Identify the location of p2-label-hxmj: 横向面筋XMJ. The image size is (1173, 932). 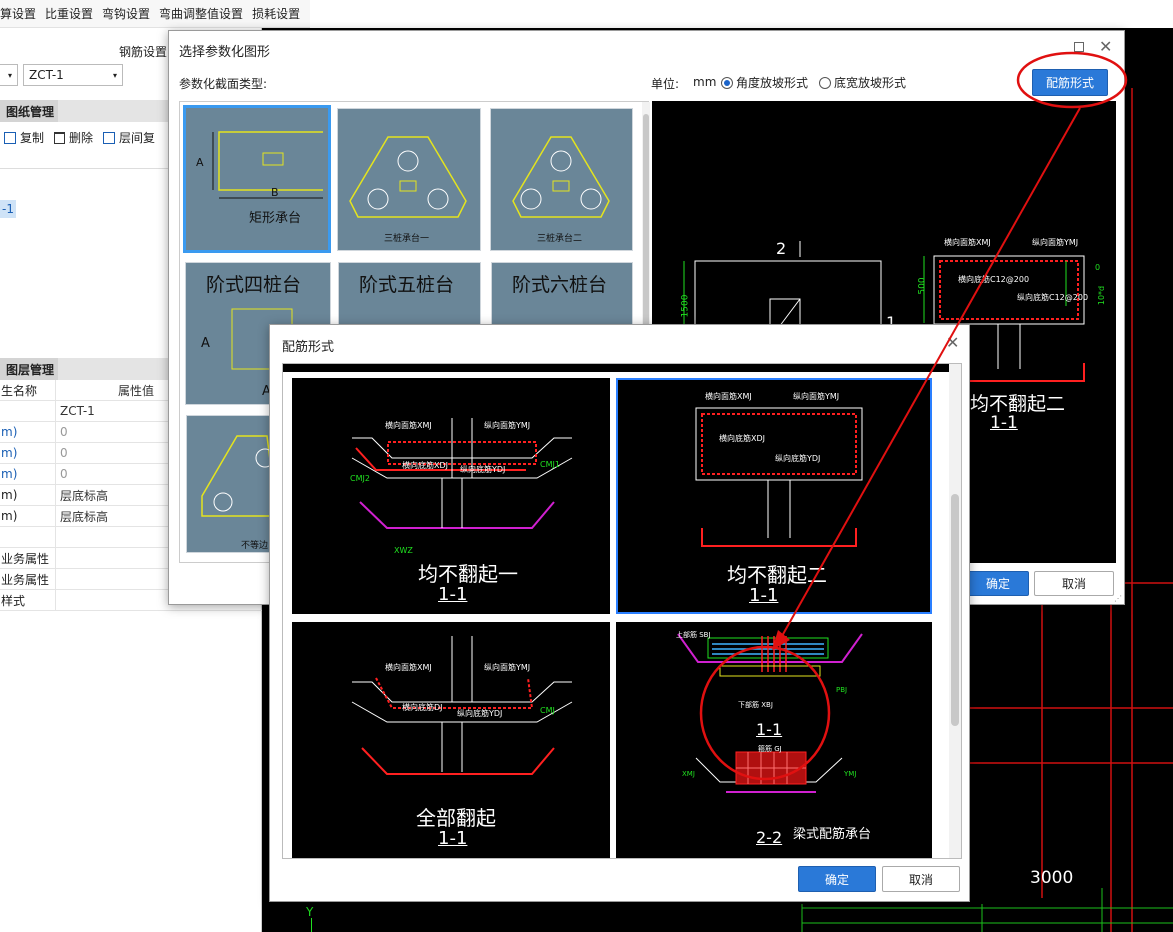
(728, 396).